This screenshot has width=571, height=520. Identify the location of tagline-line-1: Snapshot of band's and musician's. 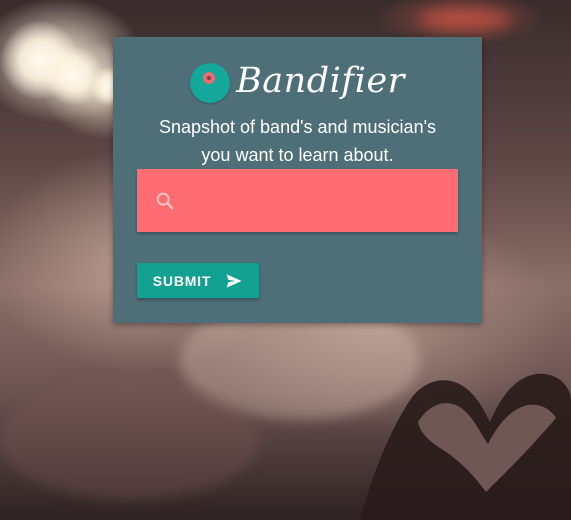
(297, 127).